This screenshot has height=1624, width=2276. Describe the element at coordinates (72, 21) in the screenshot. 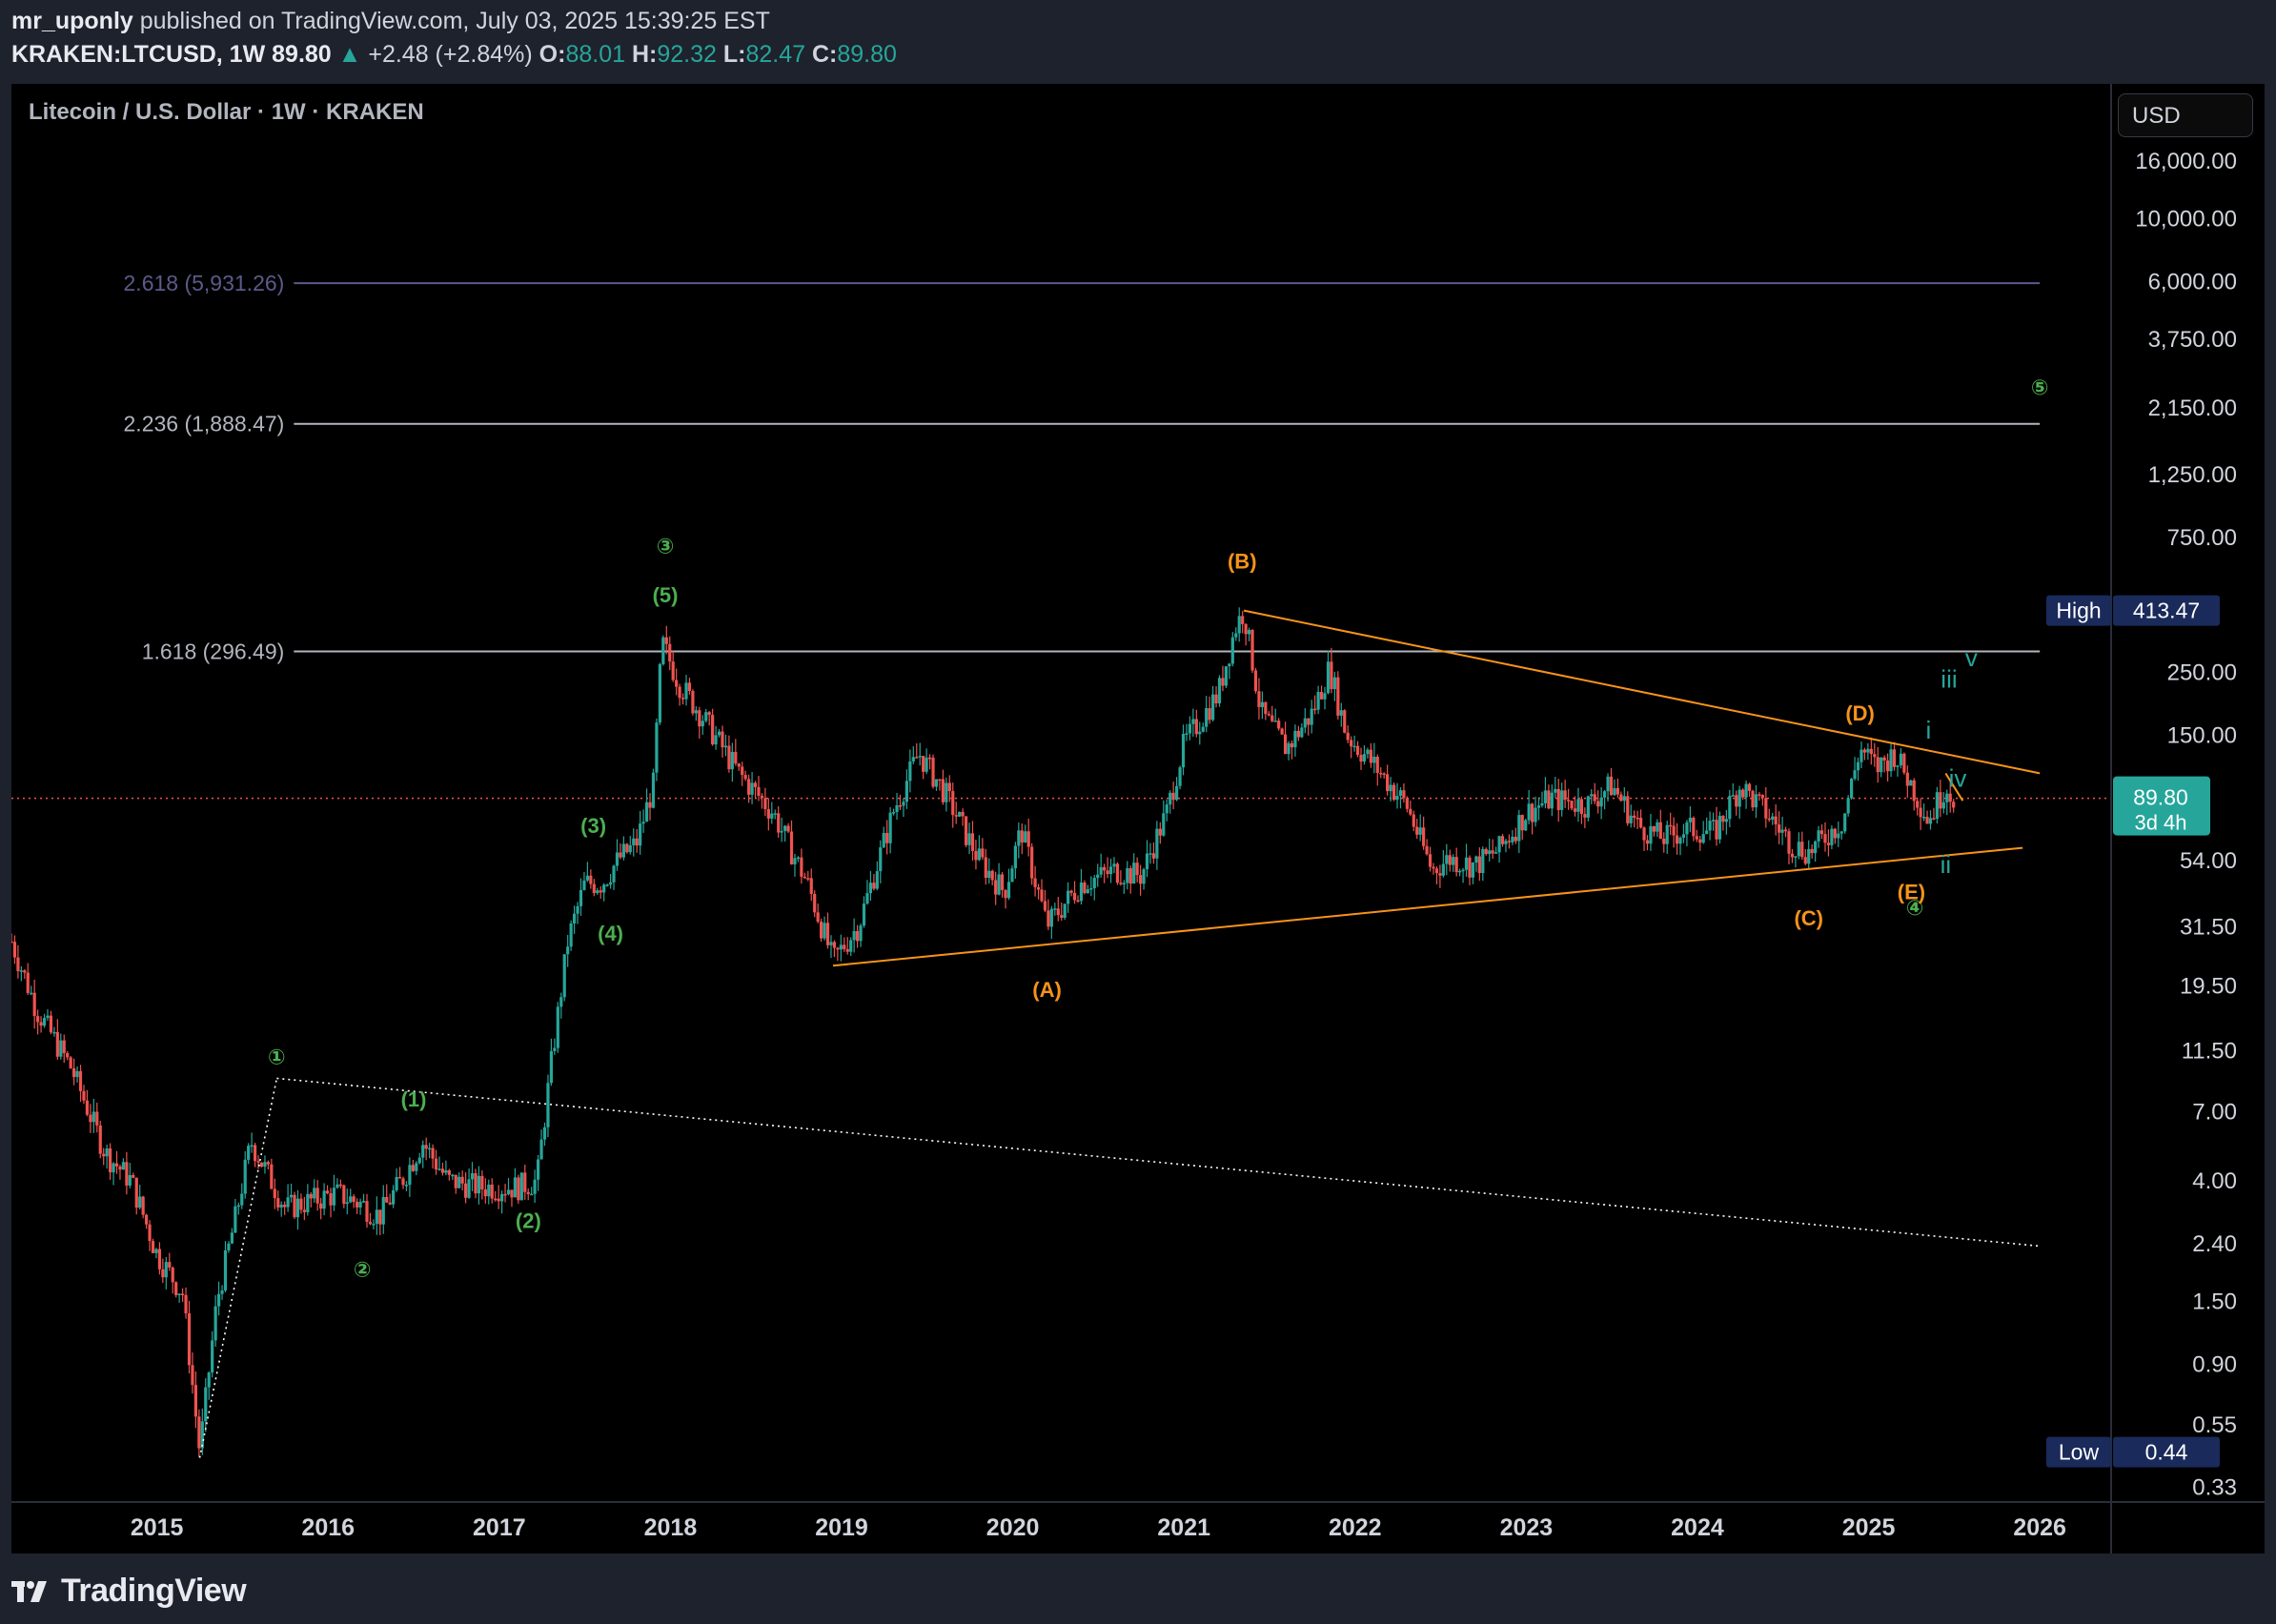

I see `publisher-name: mr_uponly` at that location.